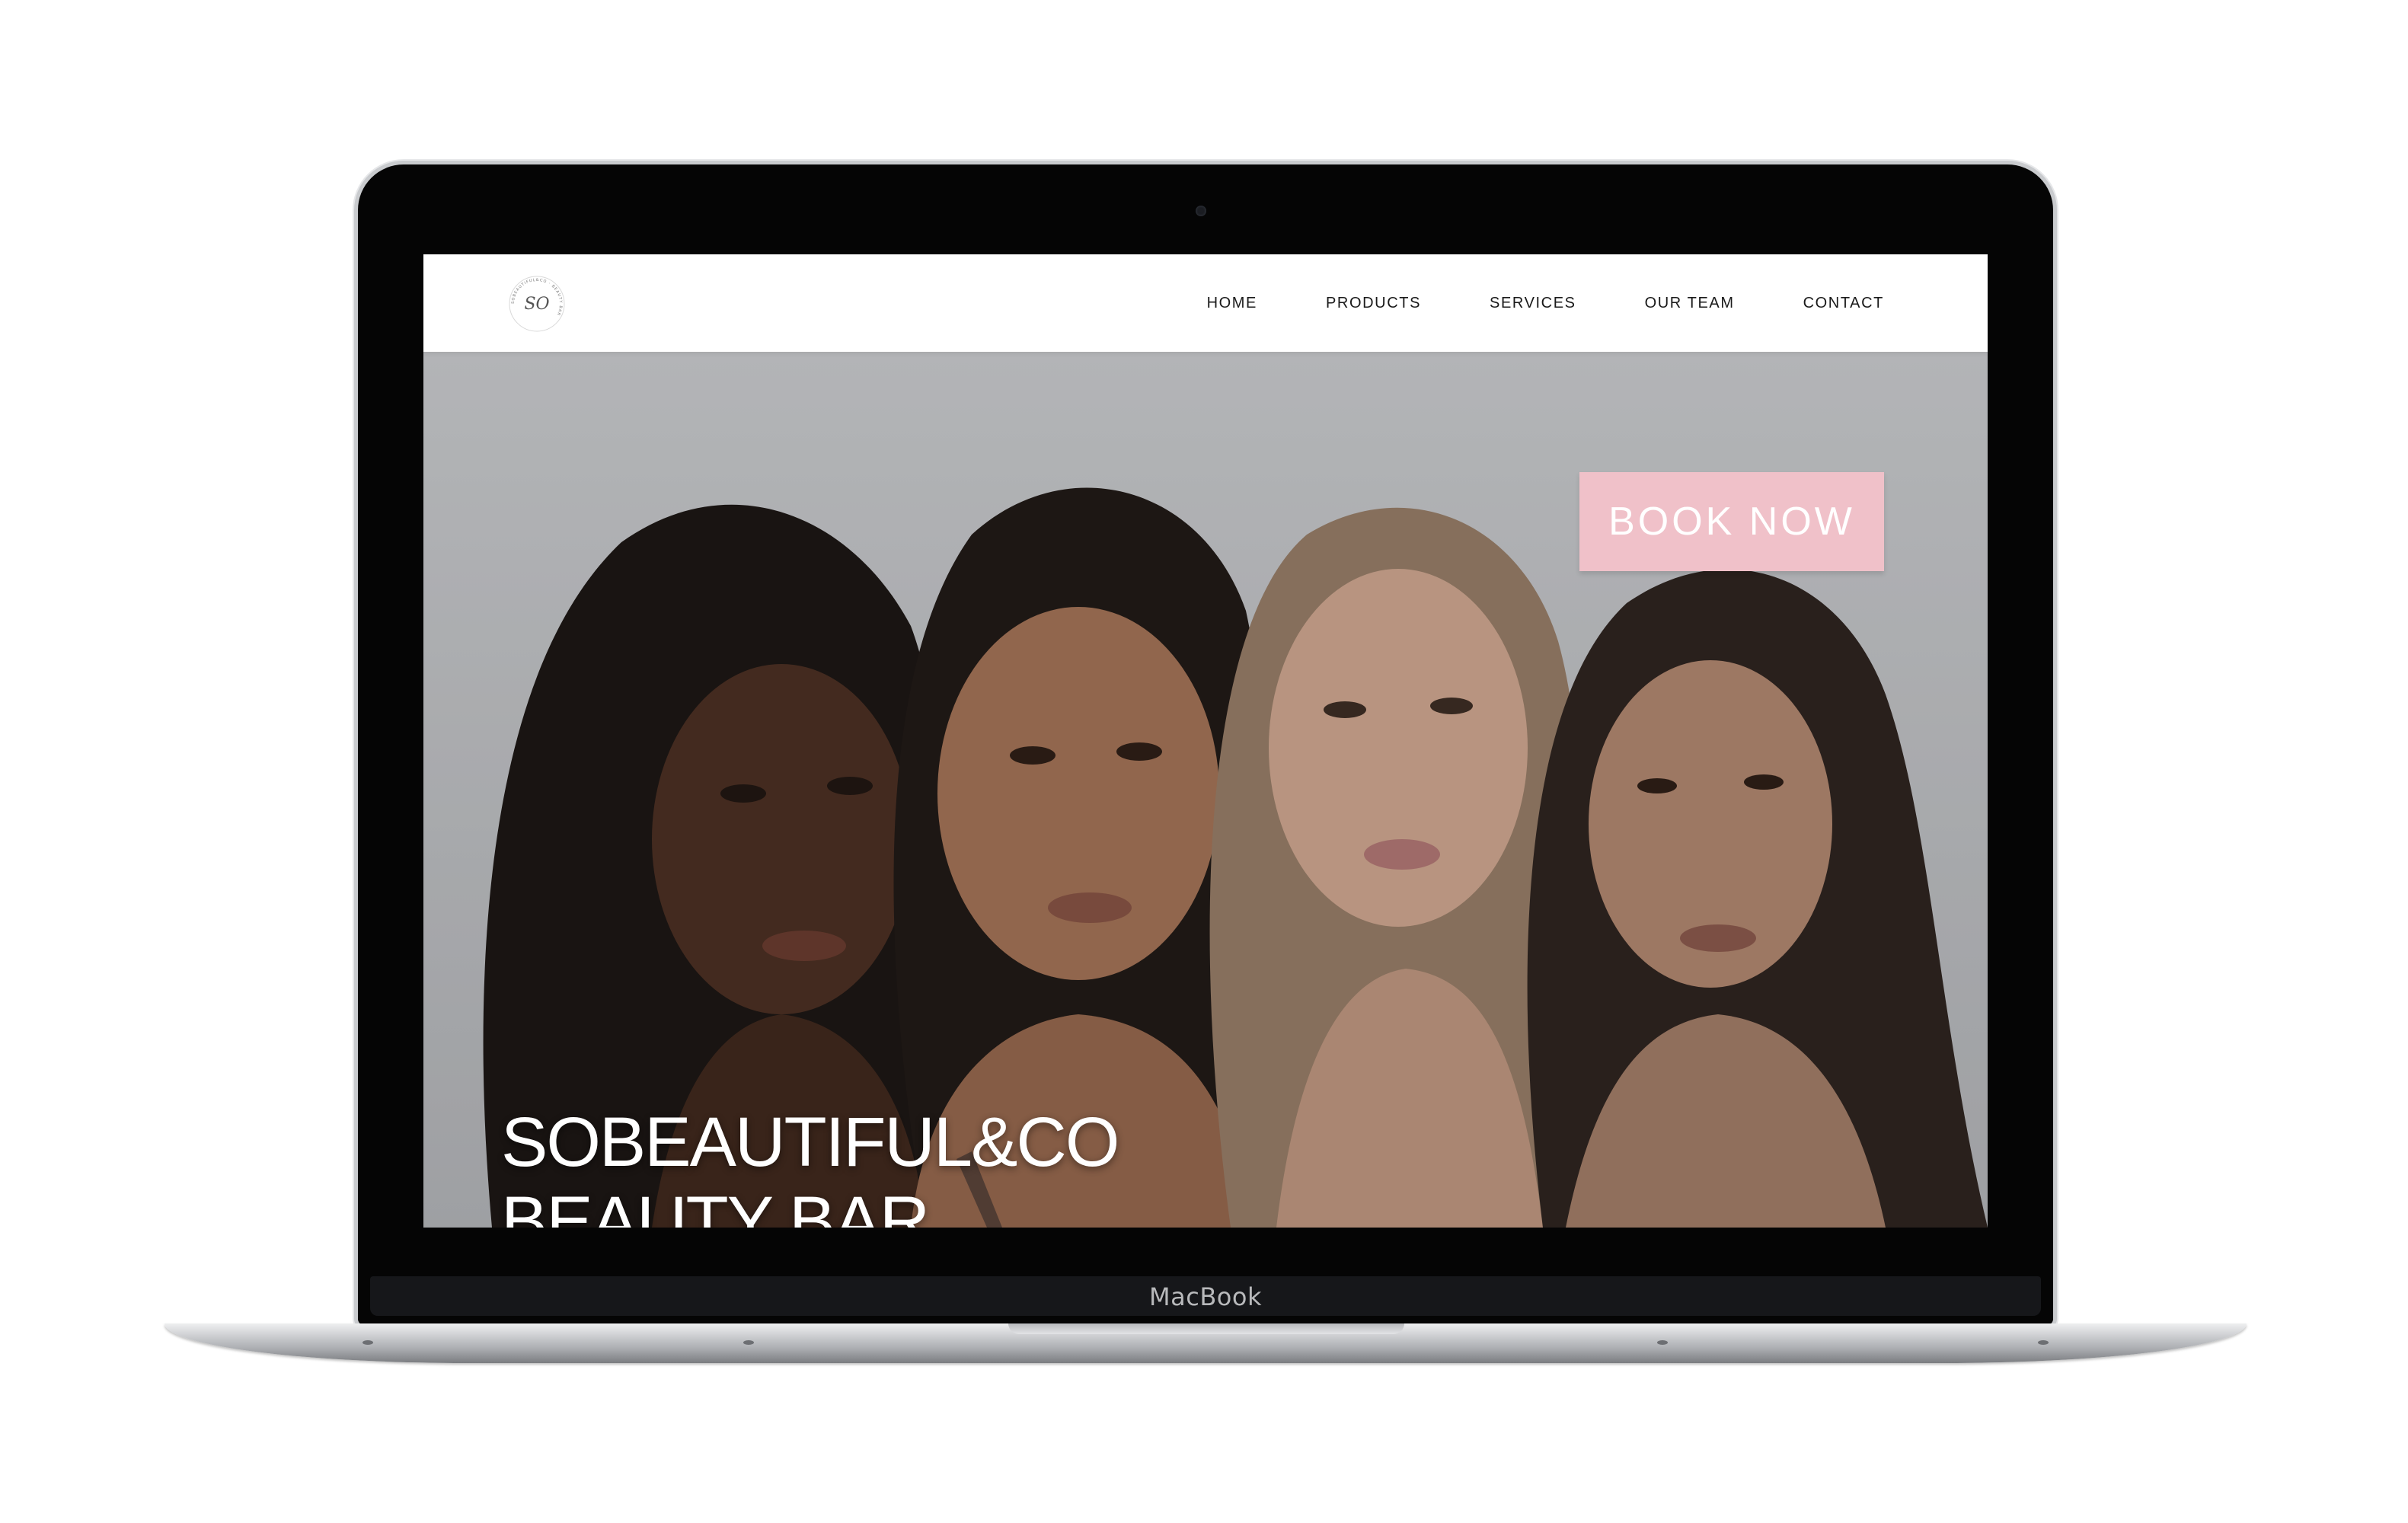  I want to click on nav-item-contact: CONTACT, so click(1844, 303).